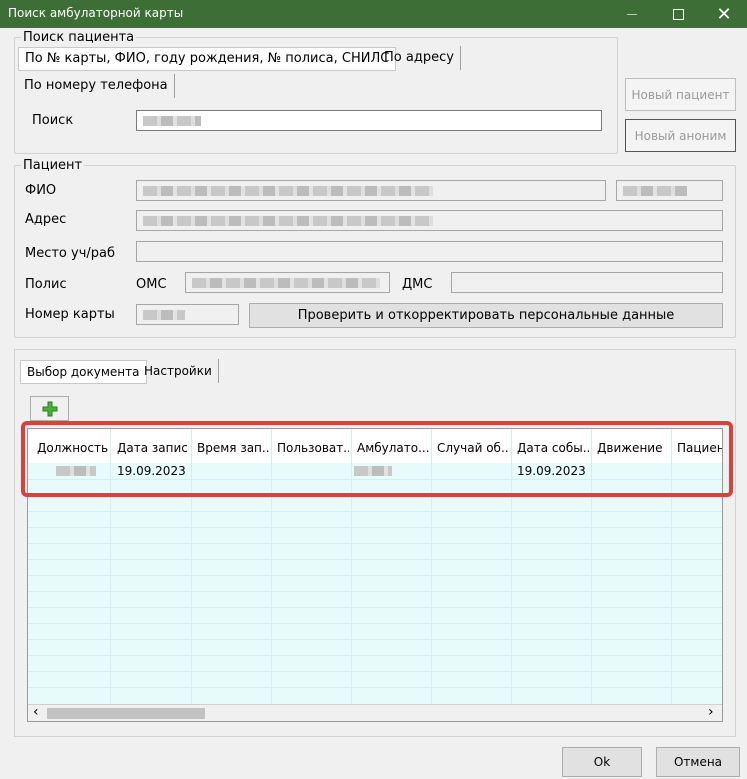  Describe the element at coordinates (53, 165) in the screenshot. I see `patient-group-title: Пациент` at that location.